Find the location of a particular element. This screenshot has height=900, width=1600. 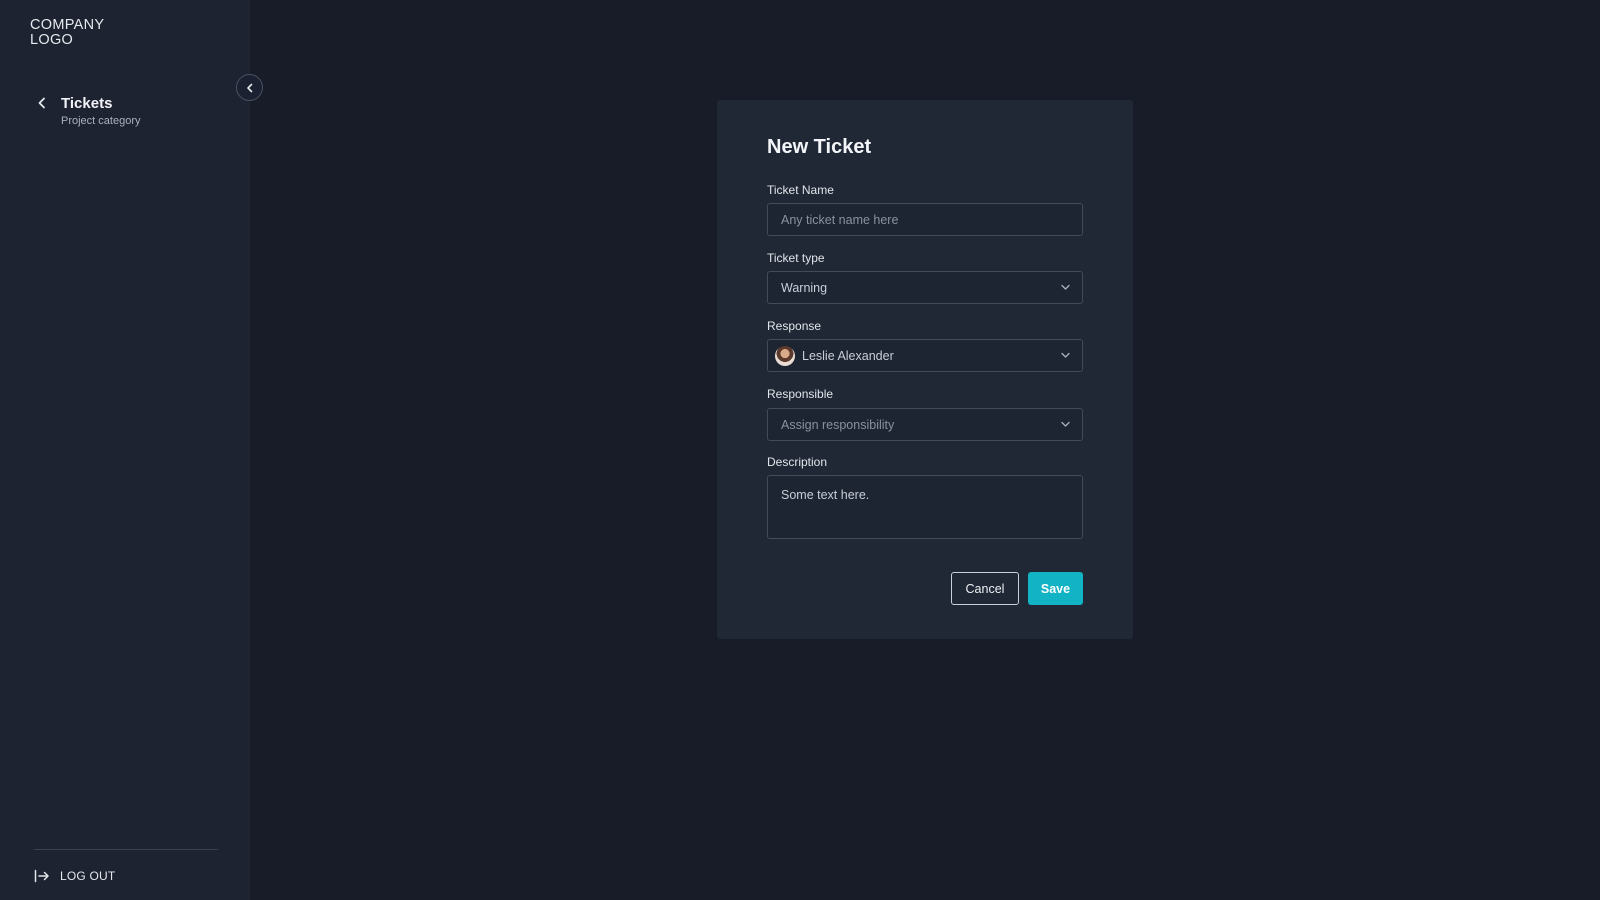

ticket-name-placeholder: Any ticket name here is located at coordinates (840, 219).